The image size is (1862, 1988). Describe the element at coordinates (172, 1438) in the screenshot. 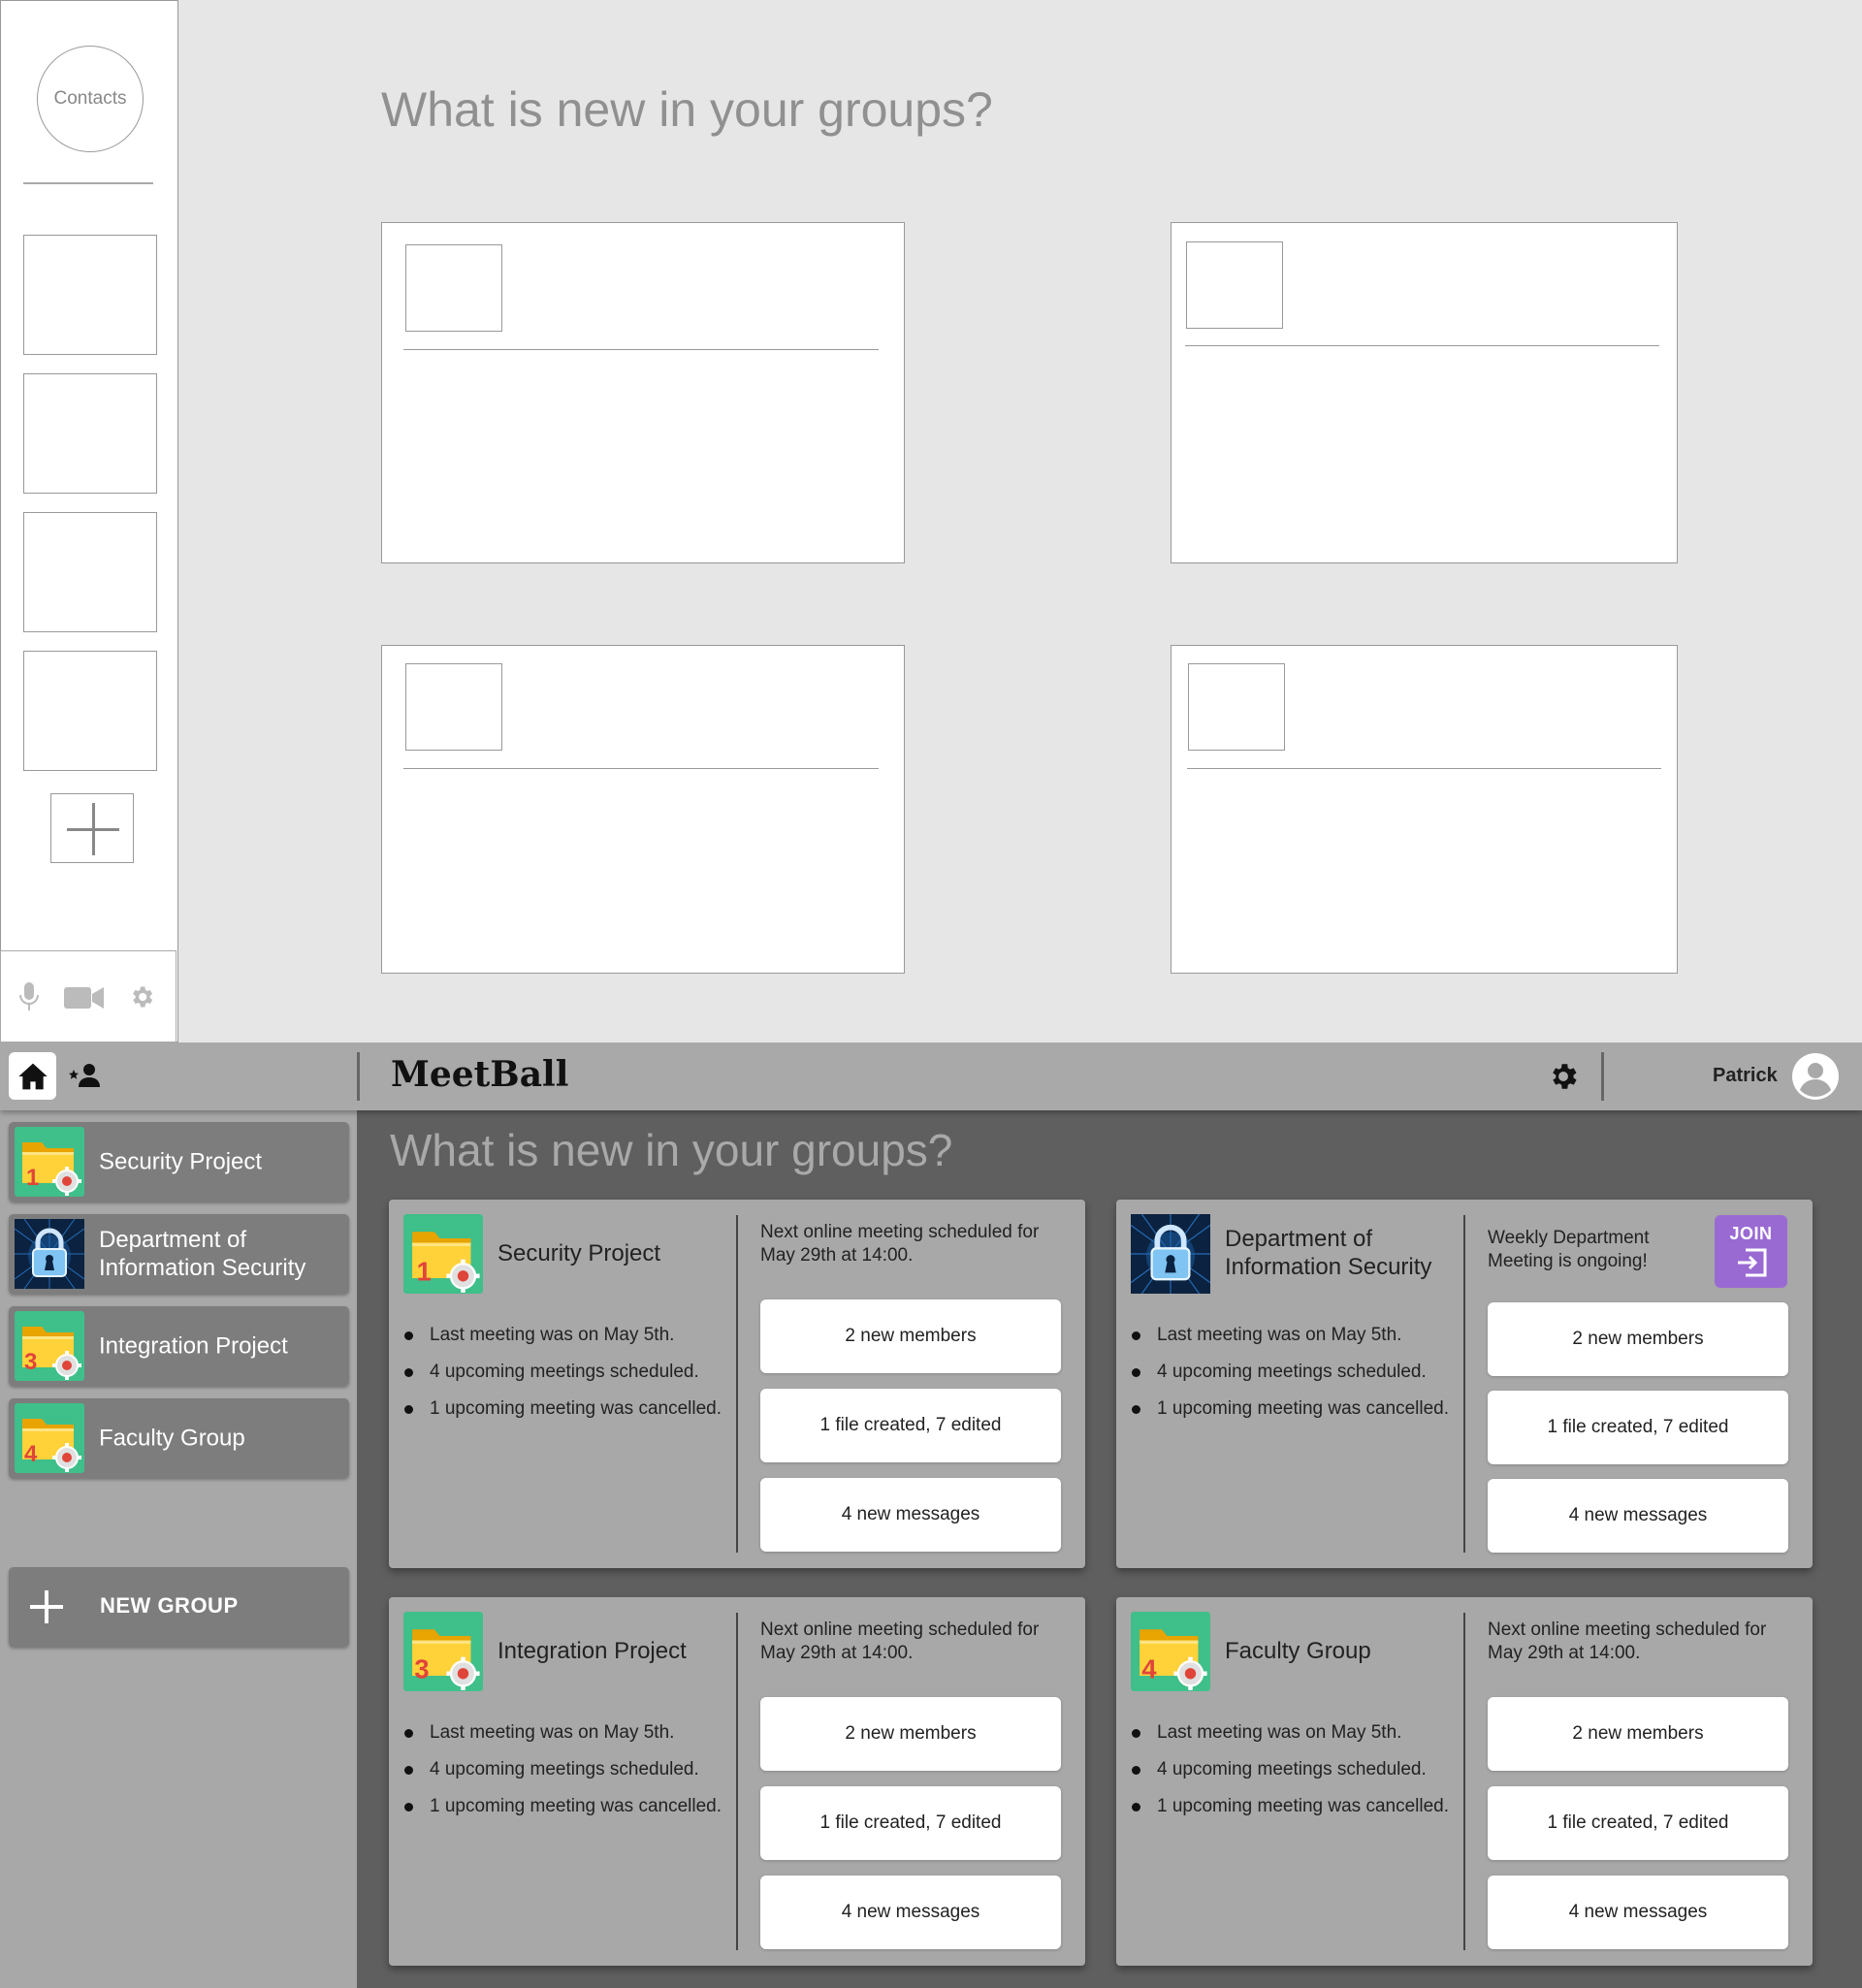

I see `sidebar-item-label: Faculty Group` at that location.